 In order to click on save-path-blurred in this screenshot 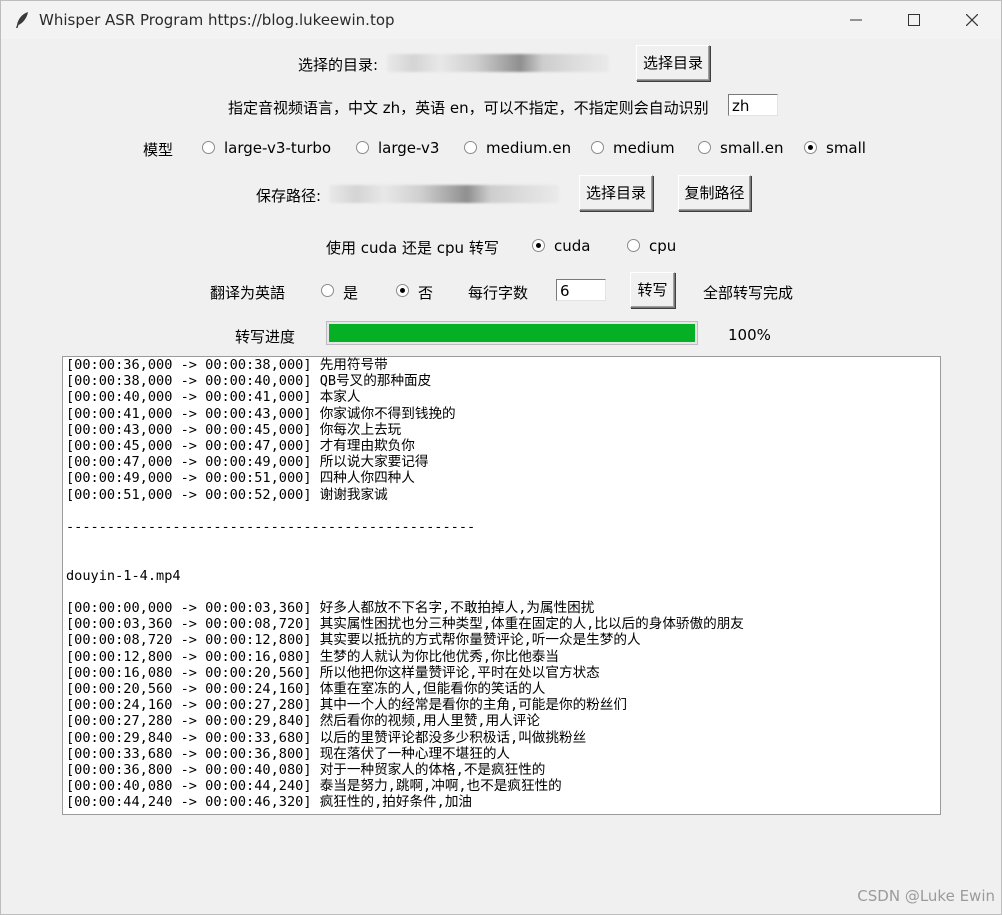, I will do `click(444, 194)`.